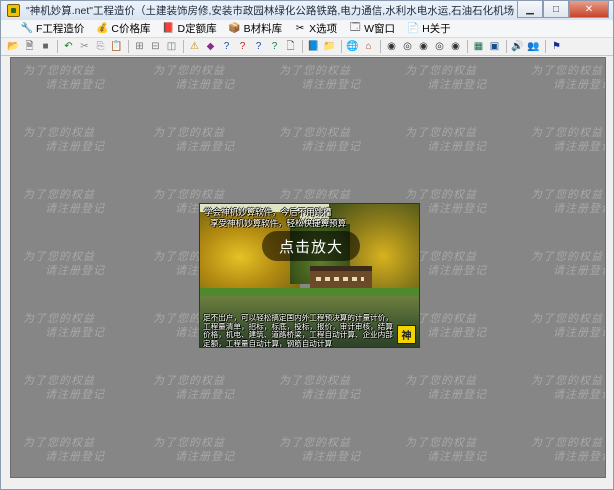  What do you see at coordinates (380, 29) in the screenshot?
I see `menu-item-label: W窗口` at bounding box center [380, 29].